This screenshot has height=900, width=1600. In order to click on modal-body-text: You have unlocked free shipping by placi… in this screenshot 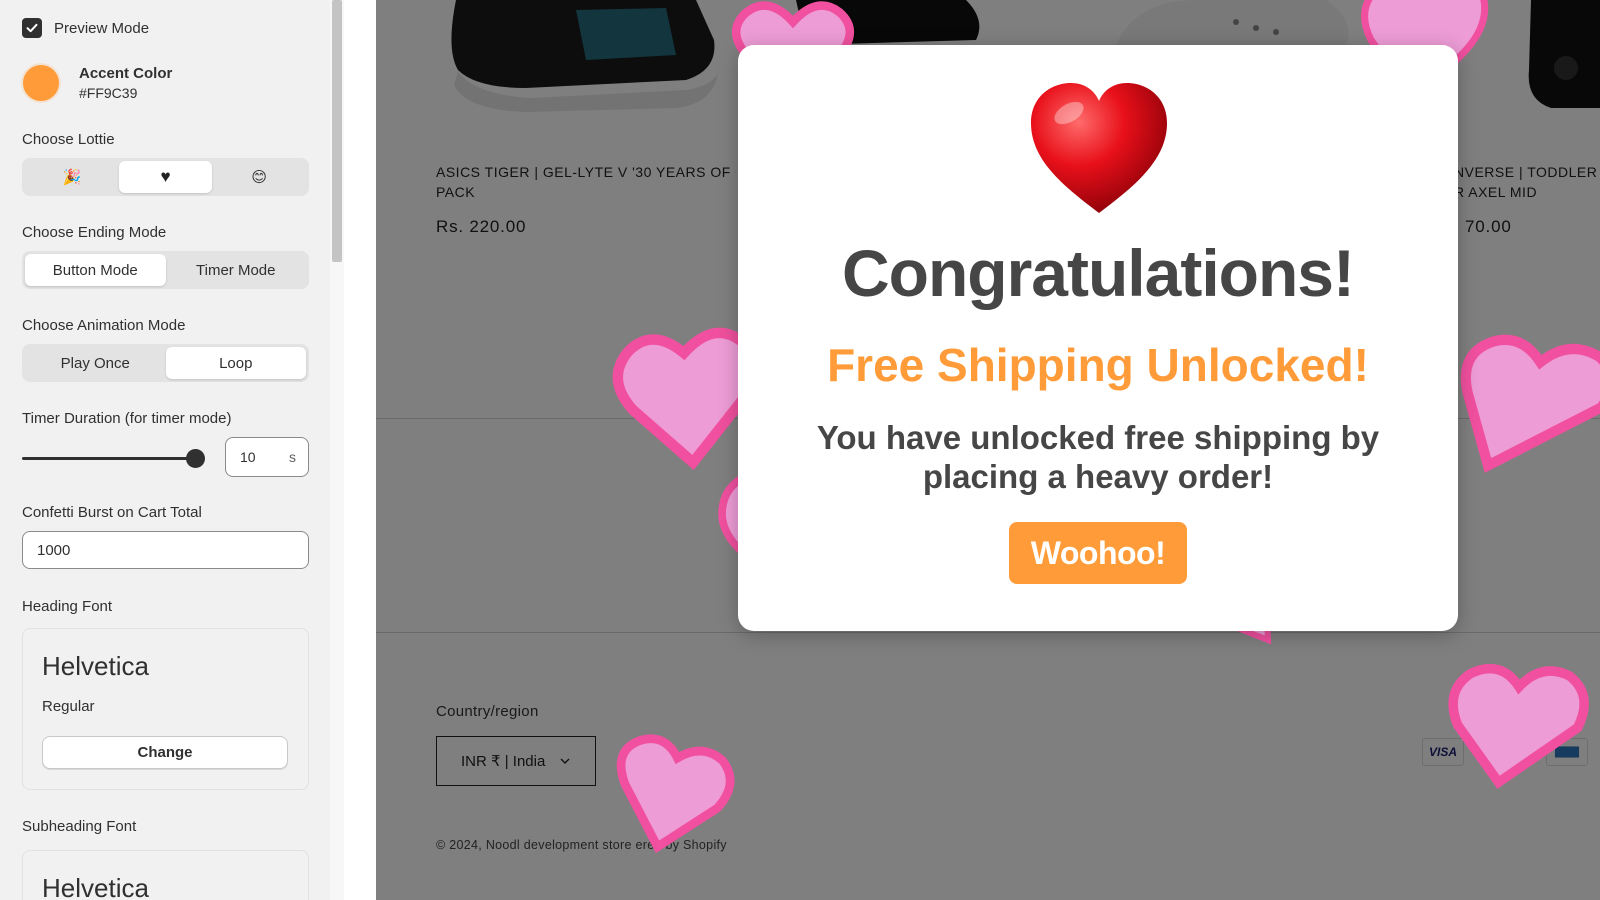, I will do `click(1098, 457)`.